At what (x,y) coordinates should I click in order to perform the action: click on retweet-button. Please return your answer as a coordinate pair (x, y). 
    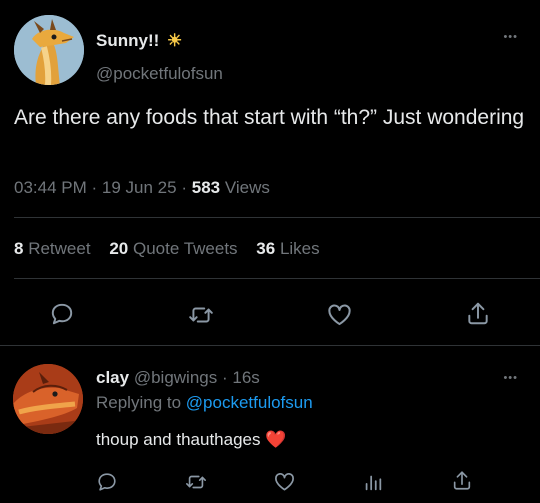
    Looking at the image, I should click on (201, 315).